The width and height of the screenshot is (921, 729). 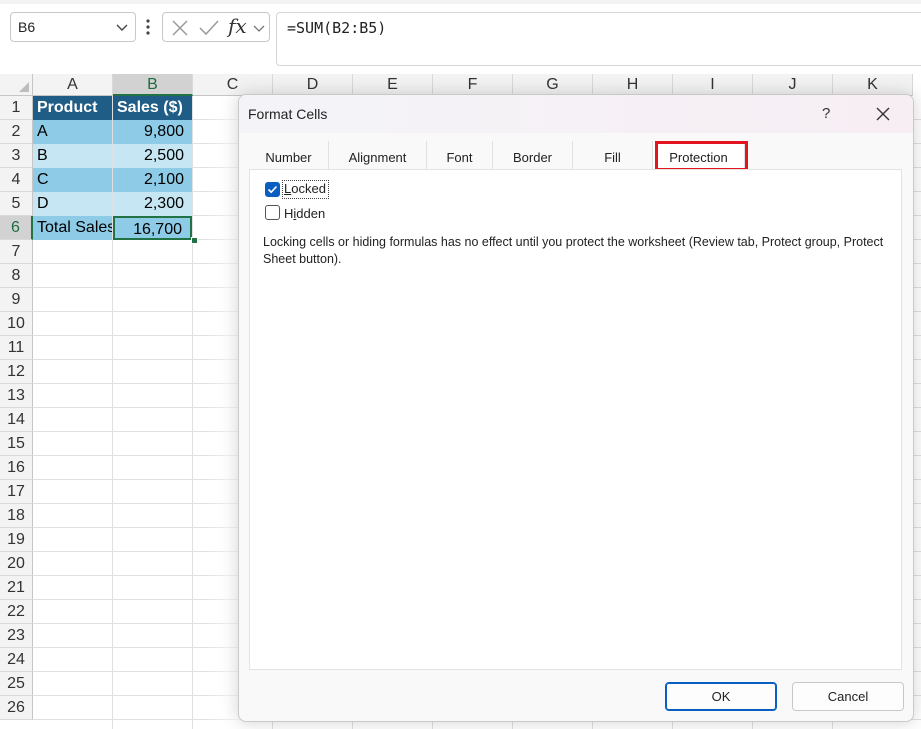 What do you see at coordinates (701, 156) in the screenshot?
I see `protection-tab-highlight` at bounding box center [701, 156].